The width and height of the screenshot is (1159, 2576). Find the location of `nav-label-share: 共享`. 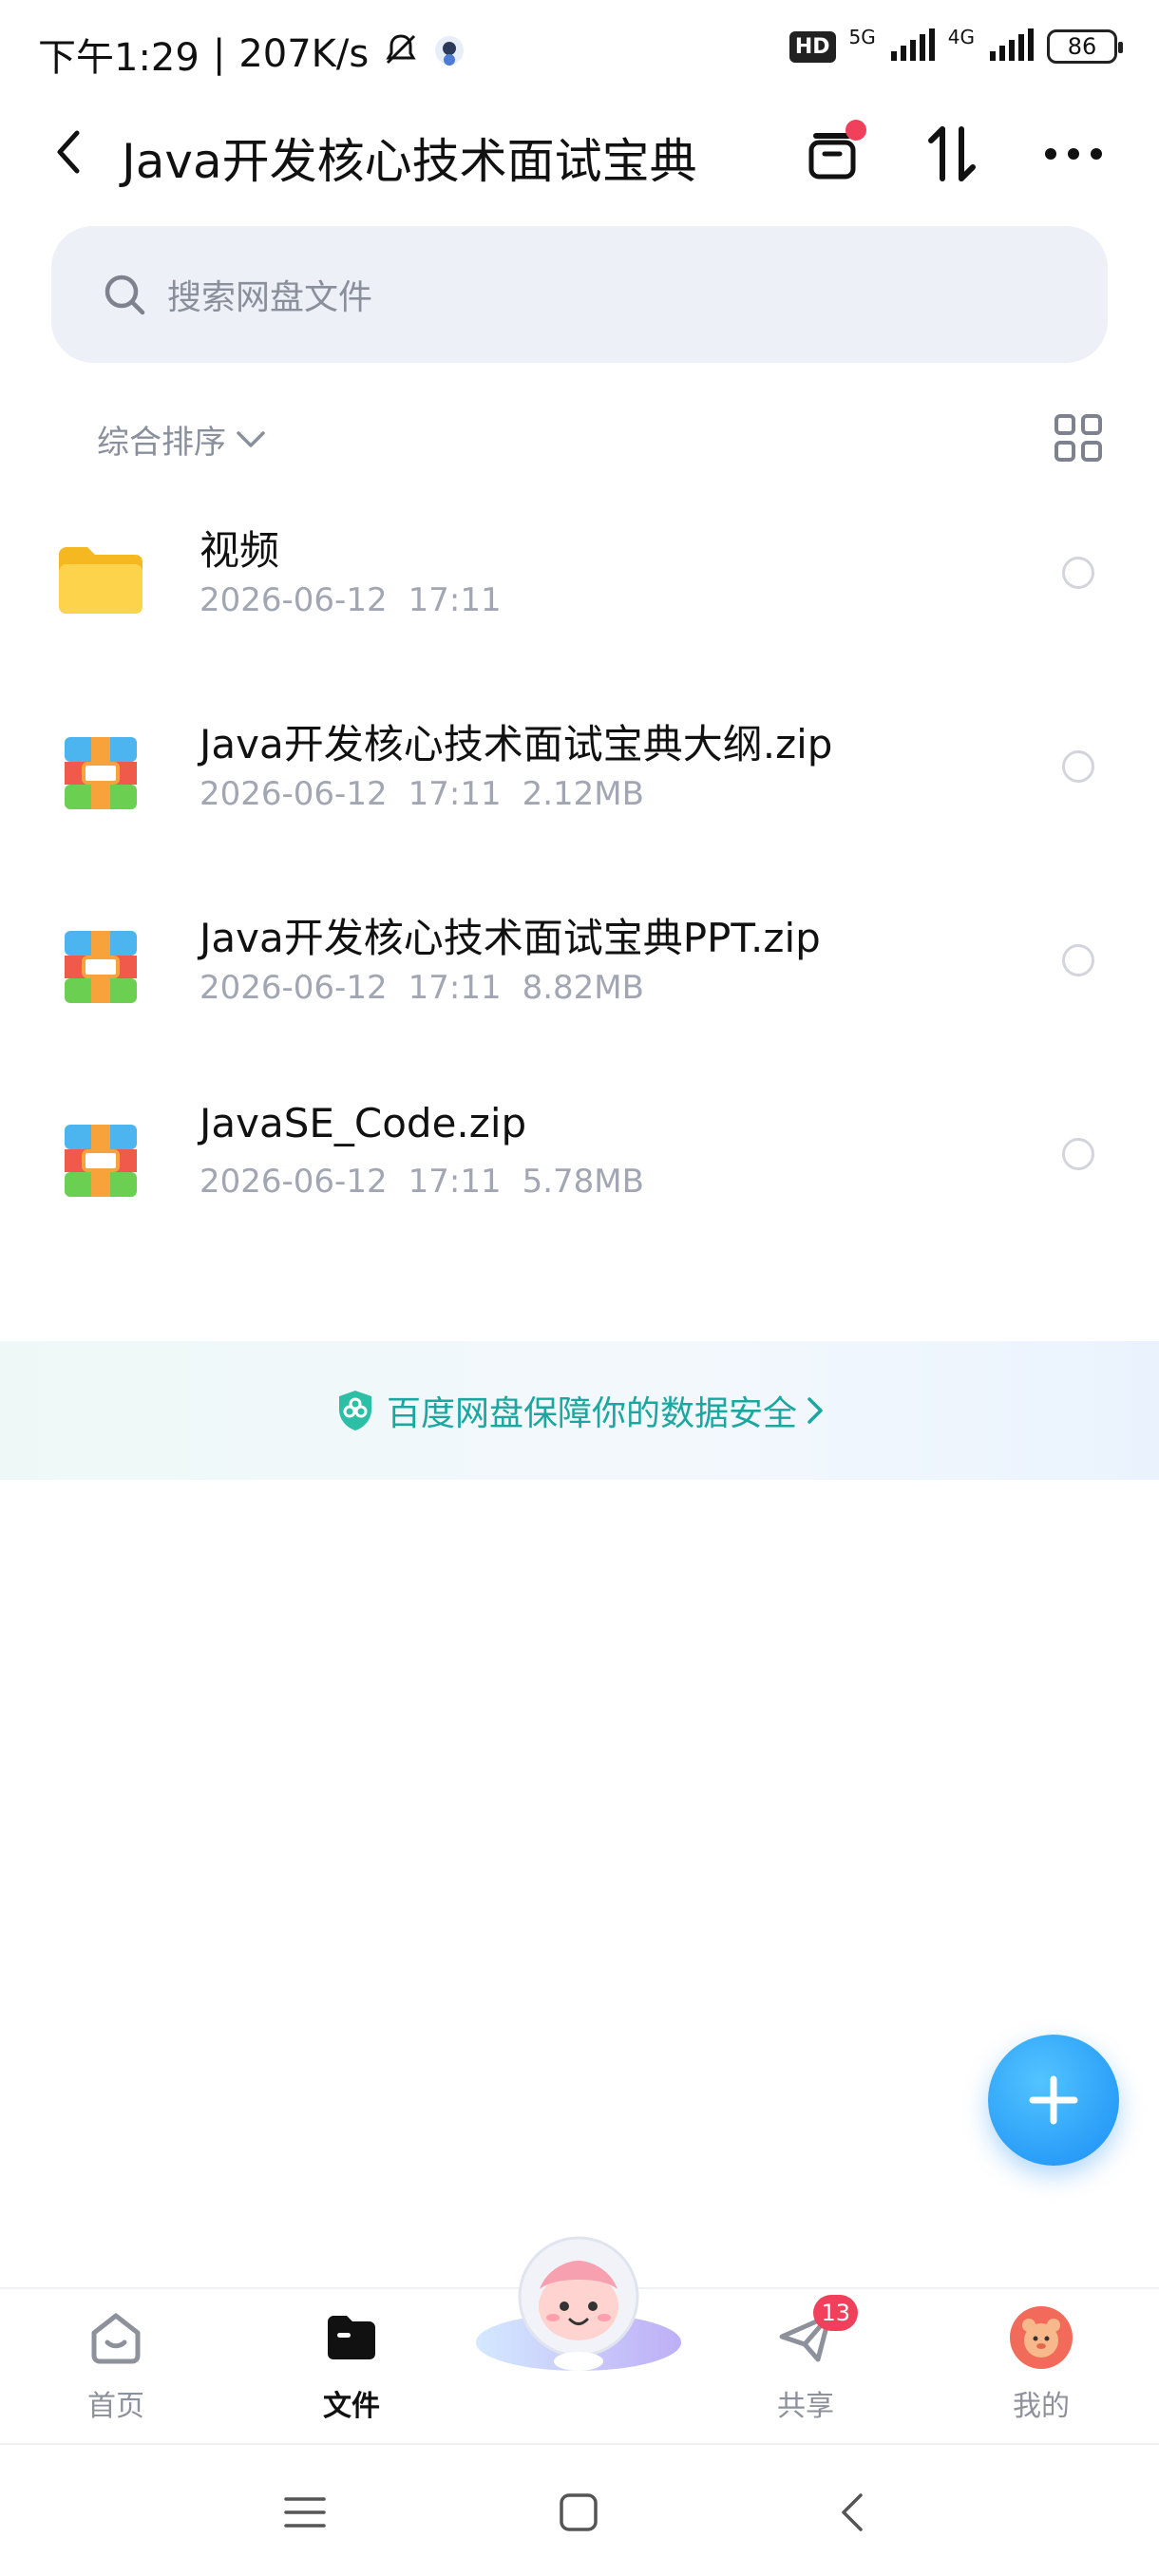

nav-label-share: 共享 is located at coordinates (805, 2406).